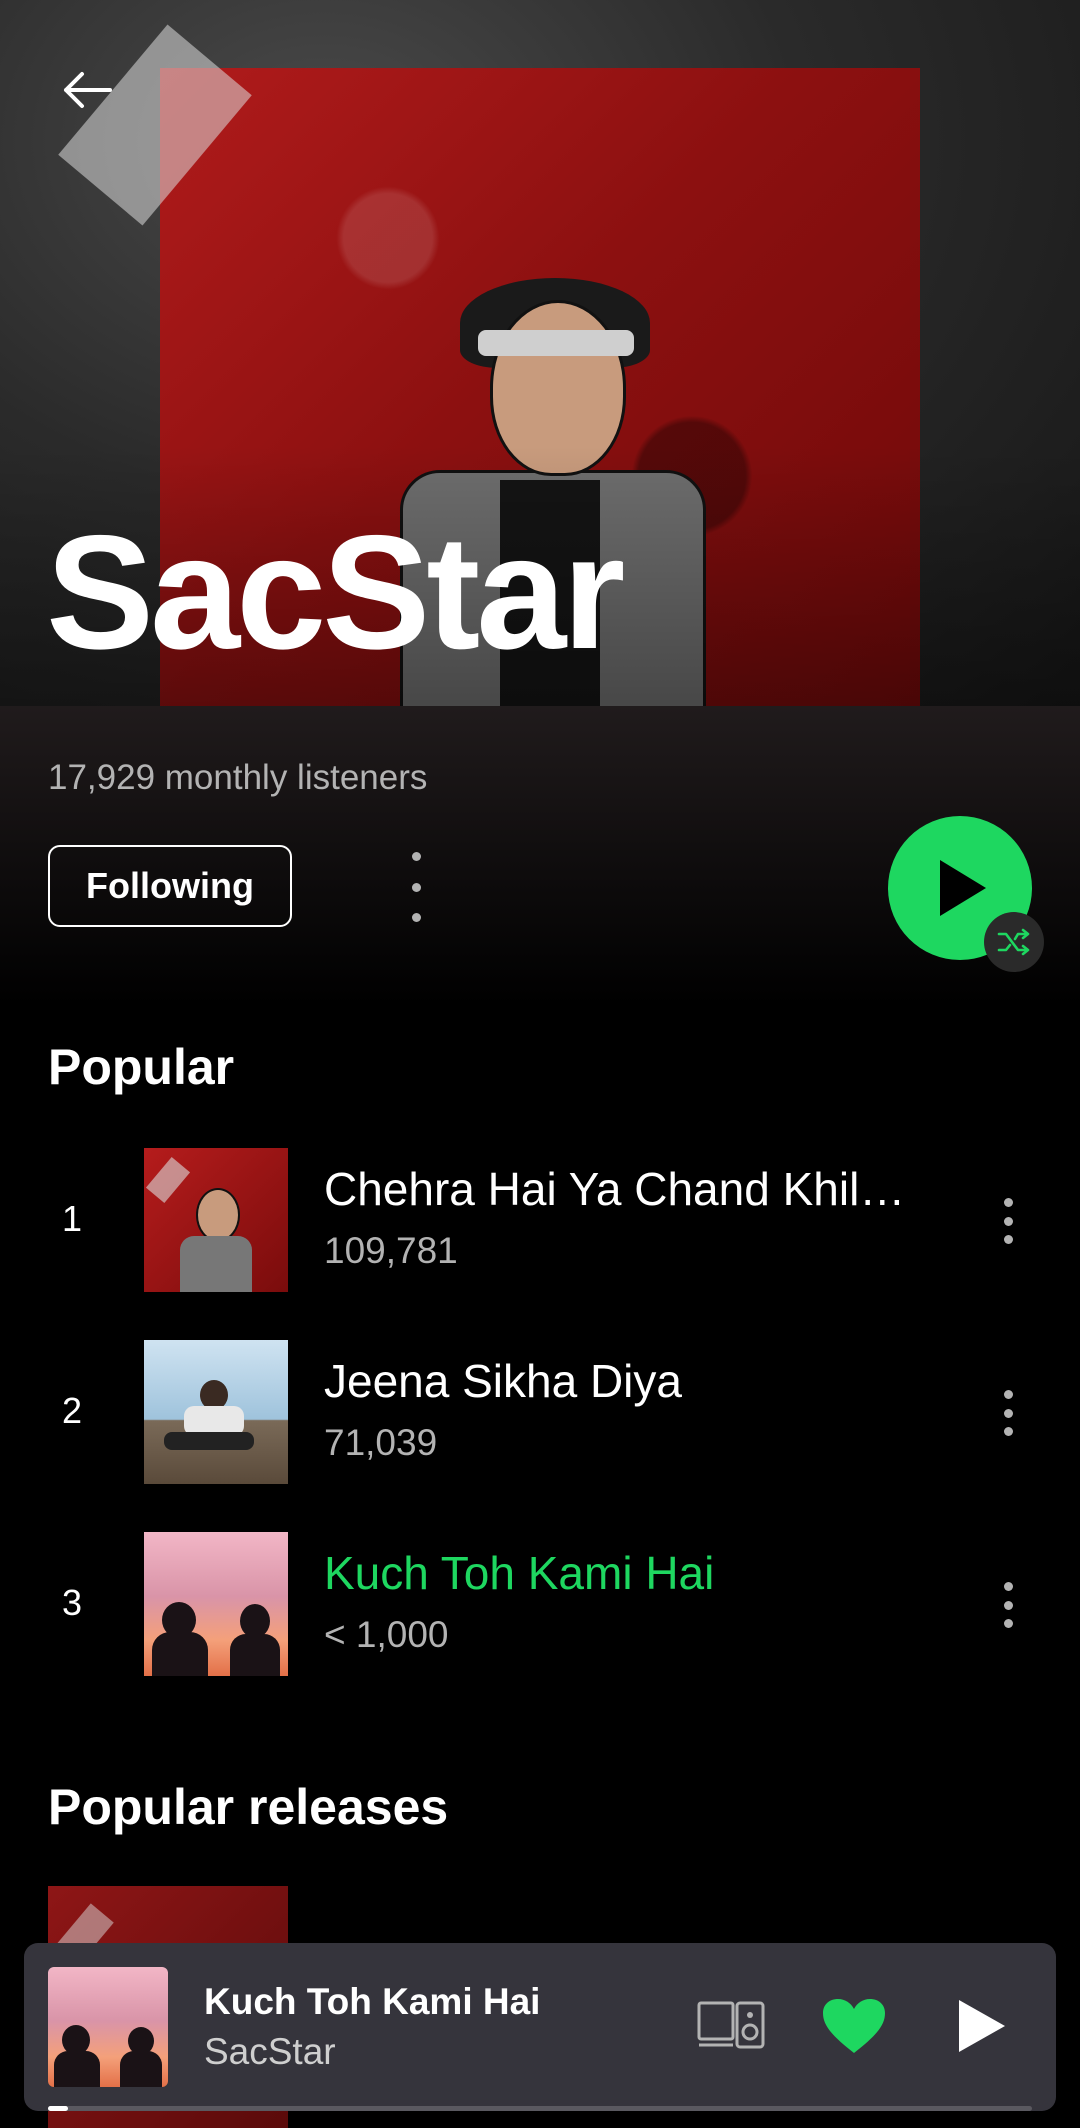  Describe the element at coordinates (170, 886) in the screenshot. I see `following-button: Following` at that location.